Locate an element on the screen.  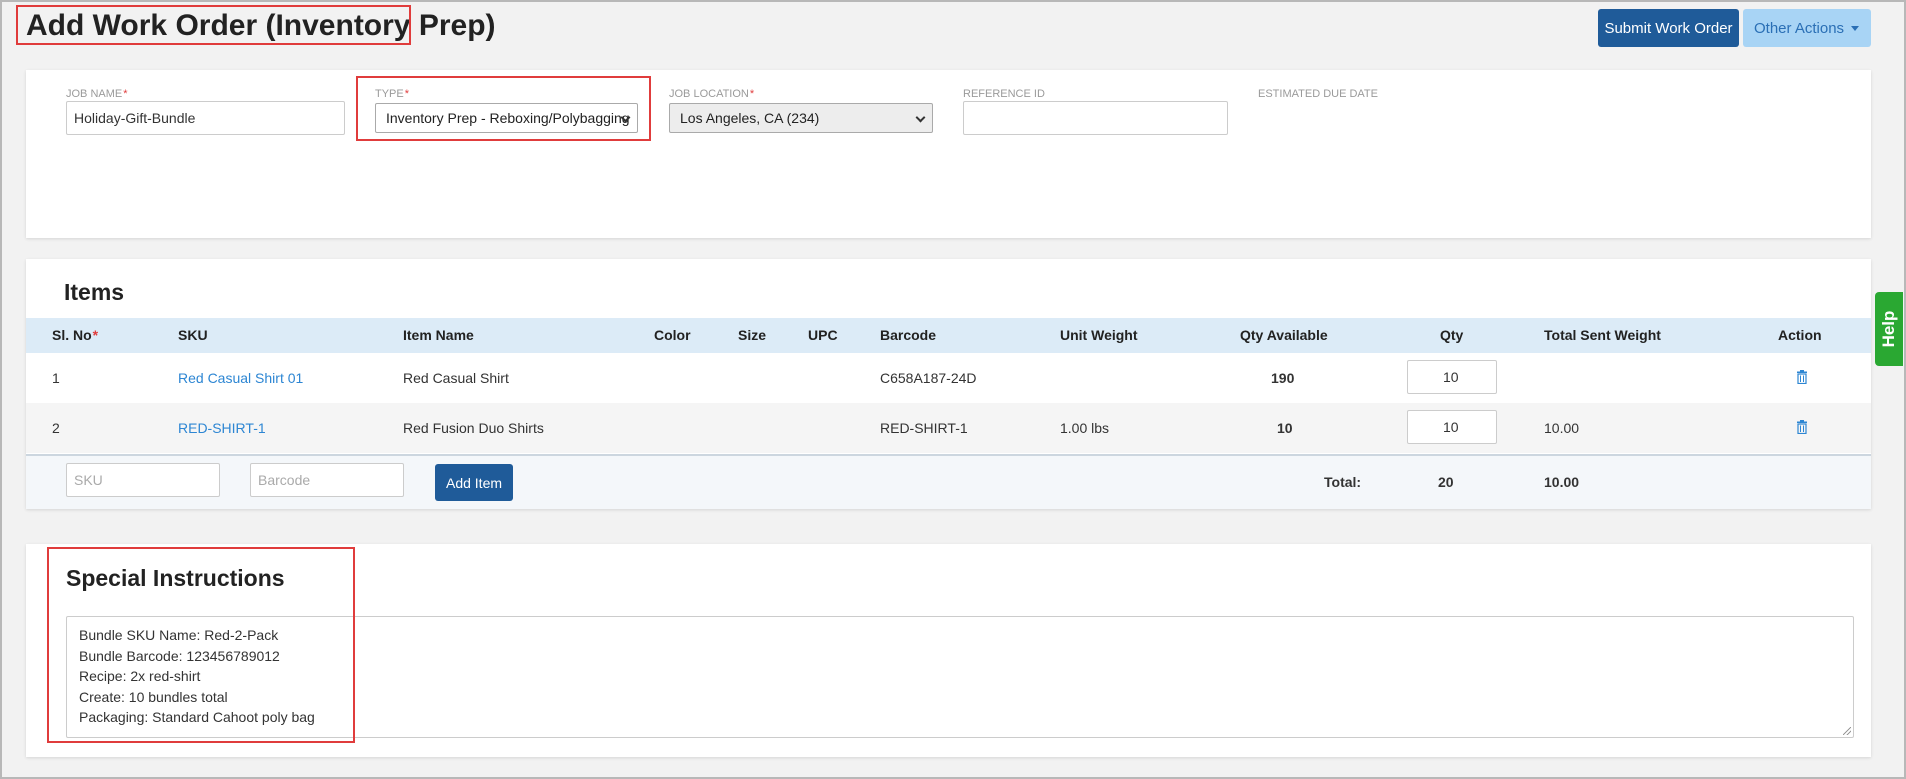
row-unit-weight: 1.00 lbs is located at coordinates (1085, 428).